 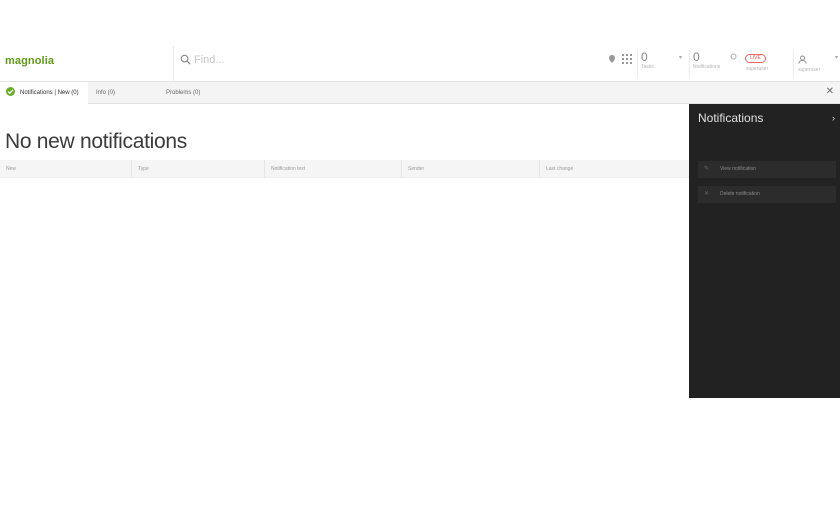 I want to click on tasks-count: 0, so click(x=644, y=57).